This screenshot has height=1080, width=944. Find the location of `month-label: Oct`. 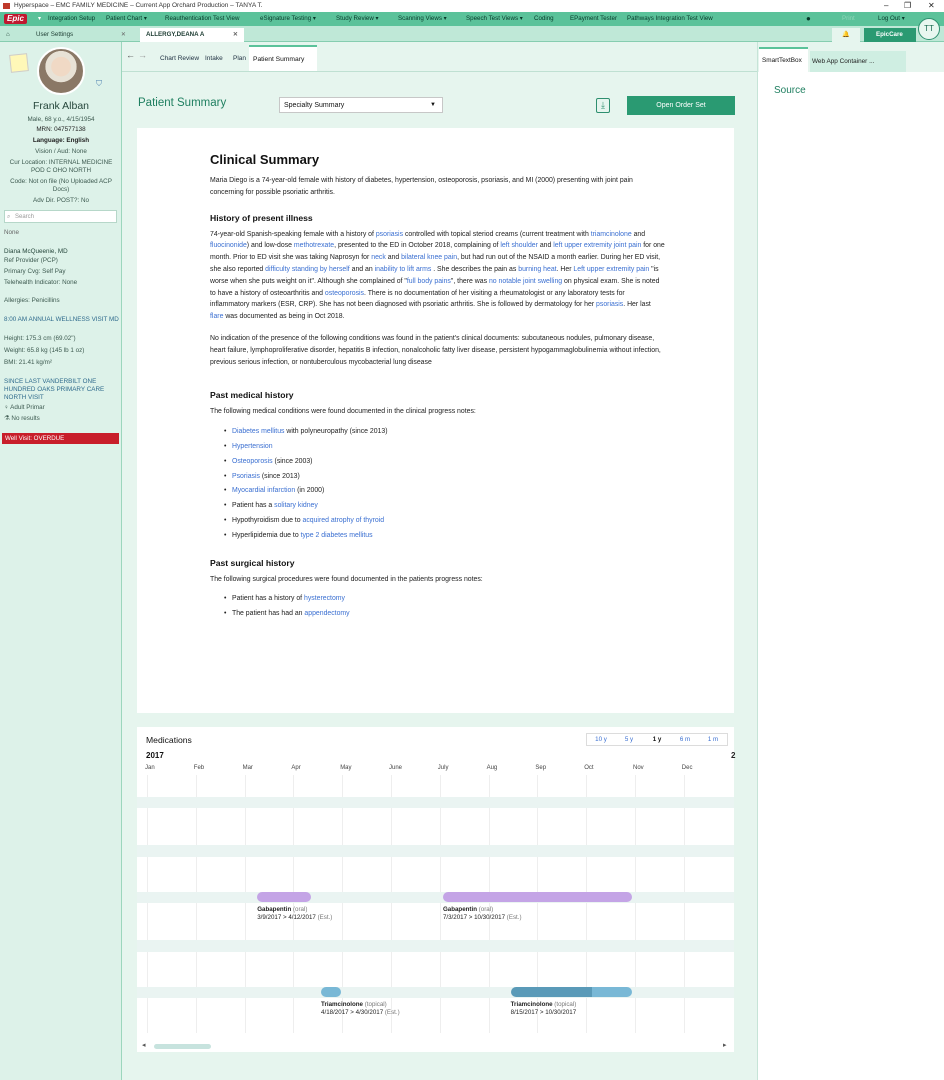

month-label: Oct is located at coordinates (589, 768).